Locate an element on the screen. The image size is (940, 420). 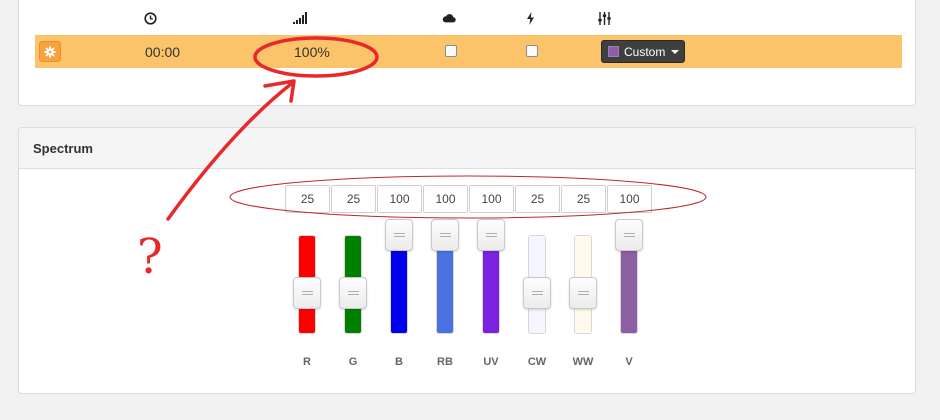
channel-value-input-rb: 100 is located at coordinates (445, 199).